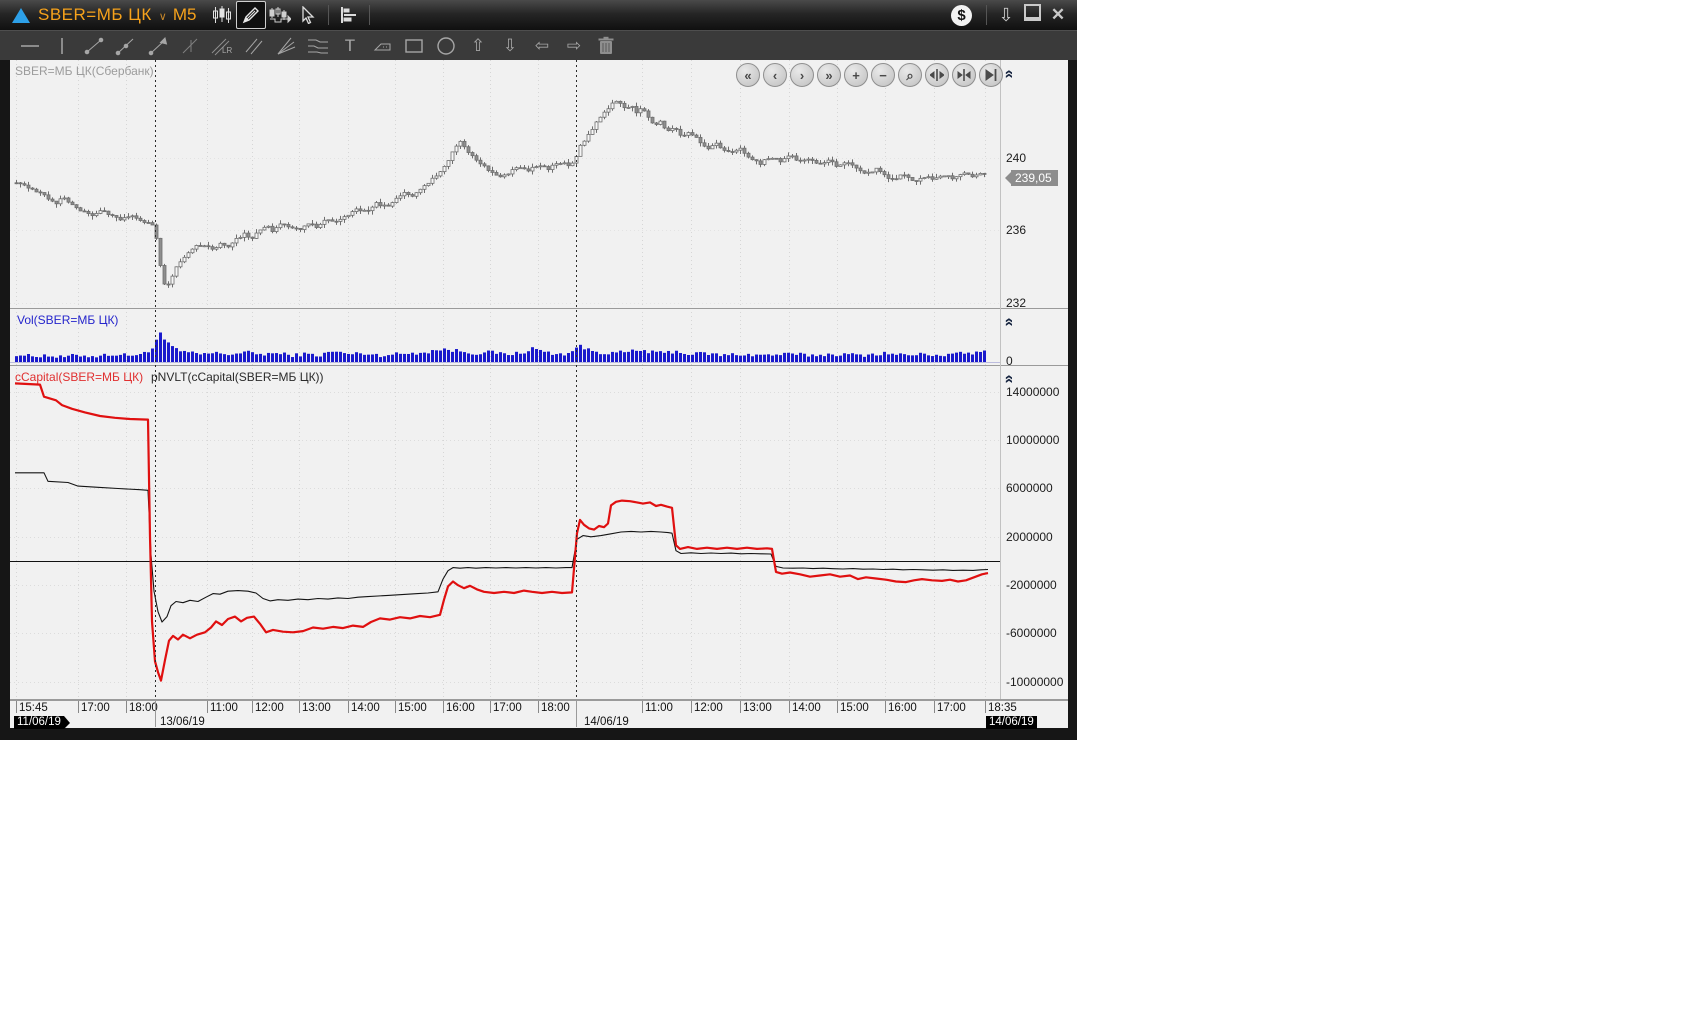 Image resolution: width=1684 pixels, height=1024 pixels. I want to click on ray-arrow-tool, so click(158, 46).